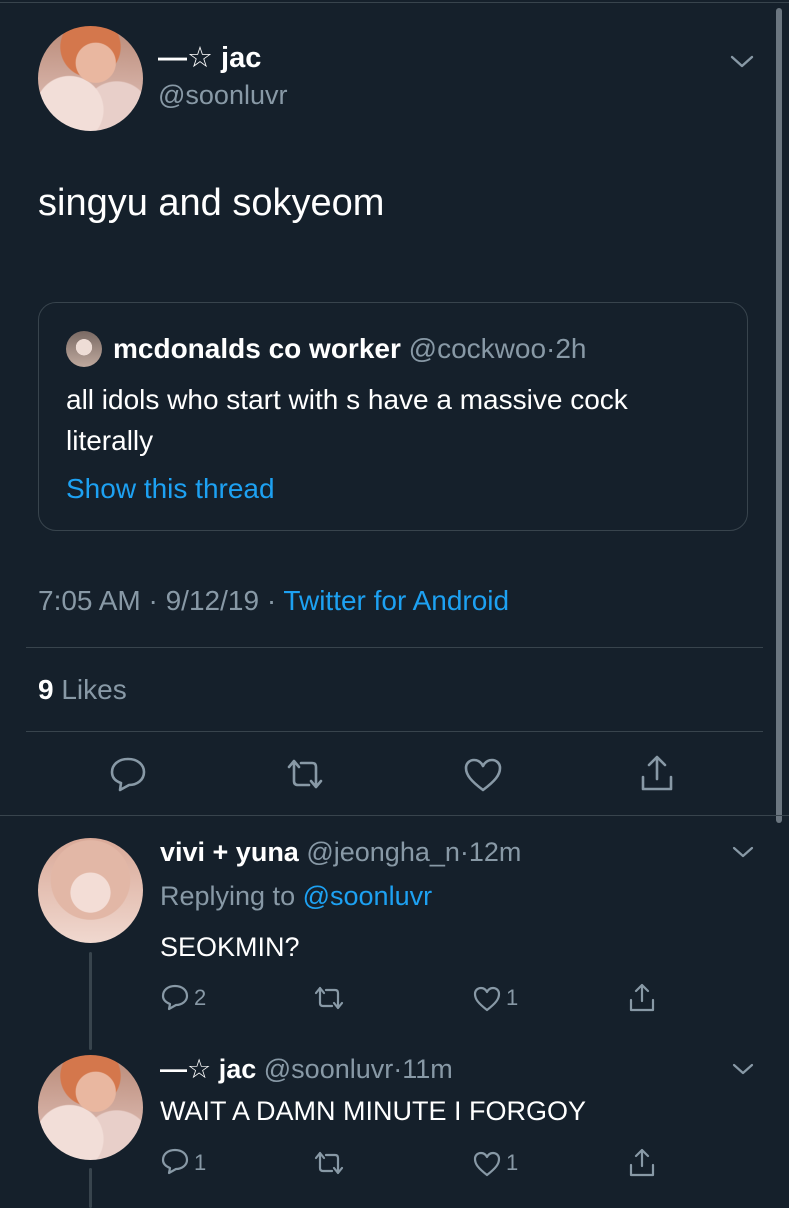  Describe the element at coordinates (170, 489) in the screenshot. I see `show-thread-link: Show this thread` at that location.